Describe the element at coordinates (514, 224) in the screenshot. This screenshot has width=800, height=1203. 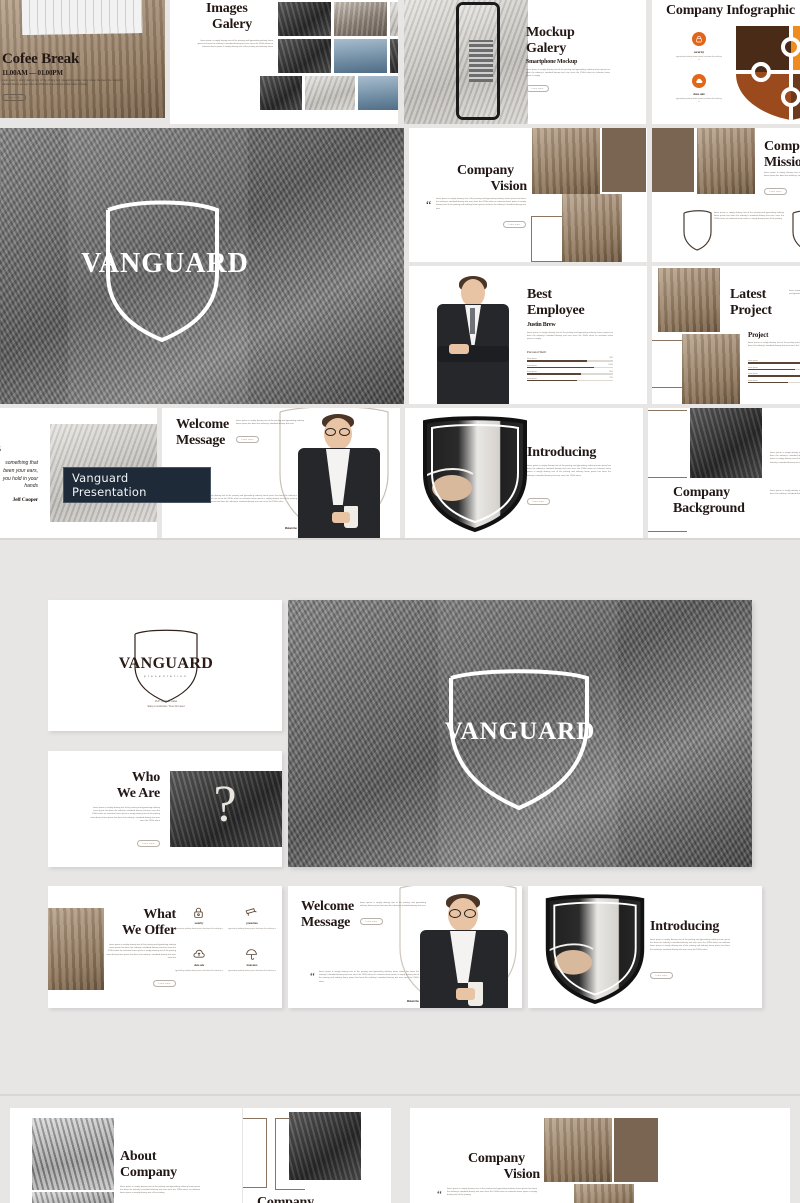
I see `company-vision-learn-more-button: Learn more` at that location.